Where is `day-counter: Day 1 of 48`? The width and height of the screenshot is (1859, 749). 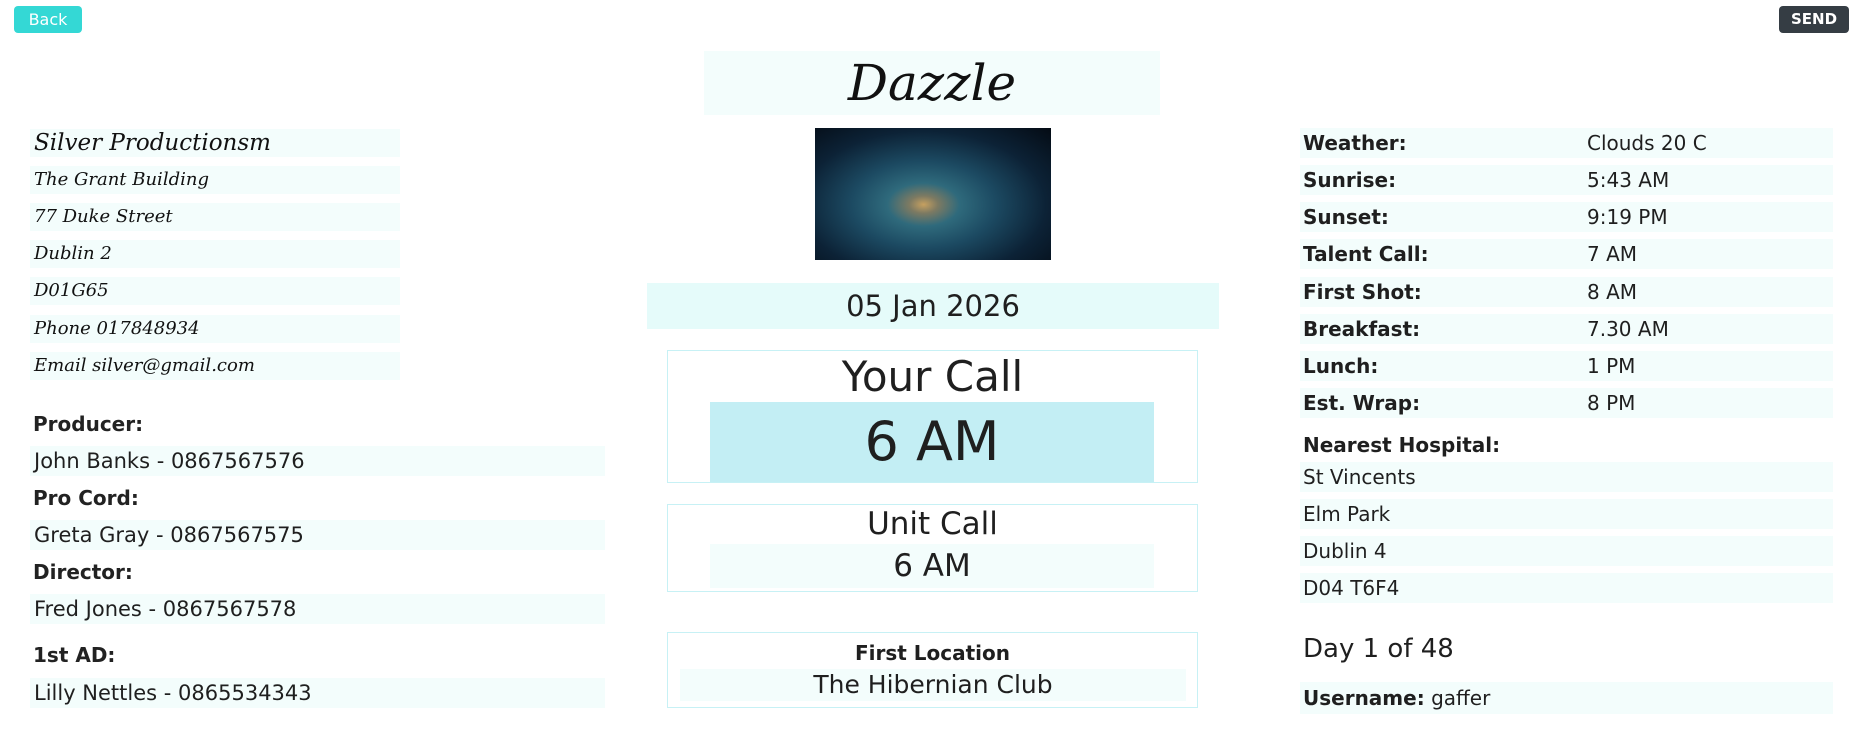 day-counter: Day 1 of 48 is located at coordinates (1378, 649).